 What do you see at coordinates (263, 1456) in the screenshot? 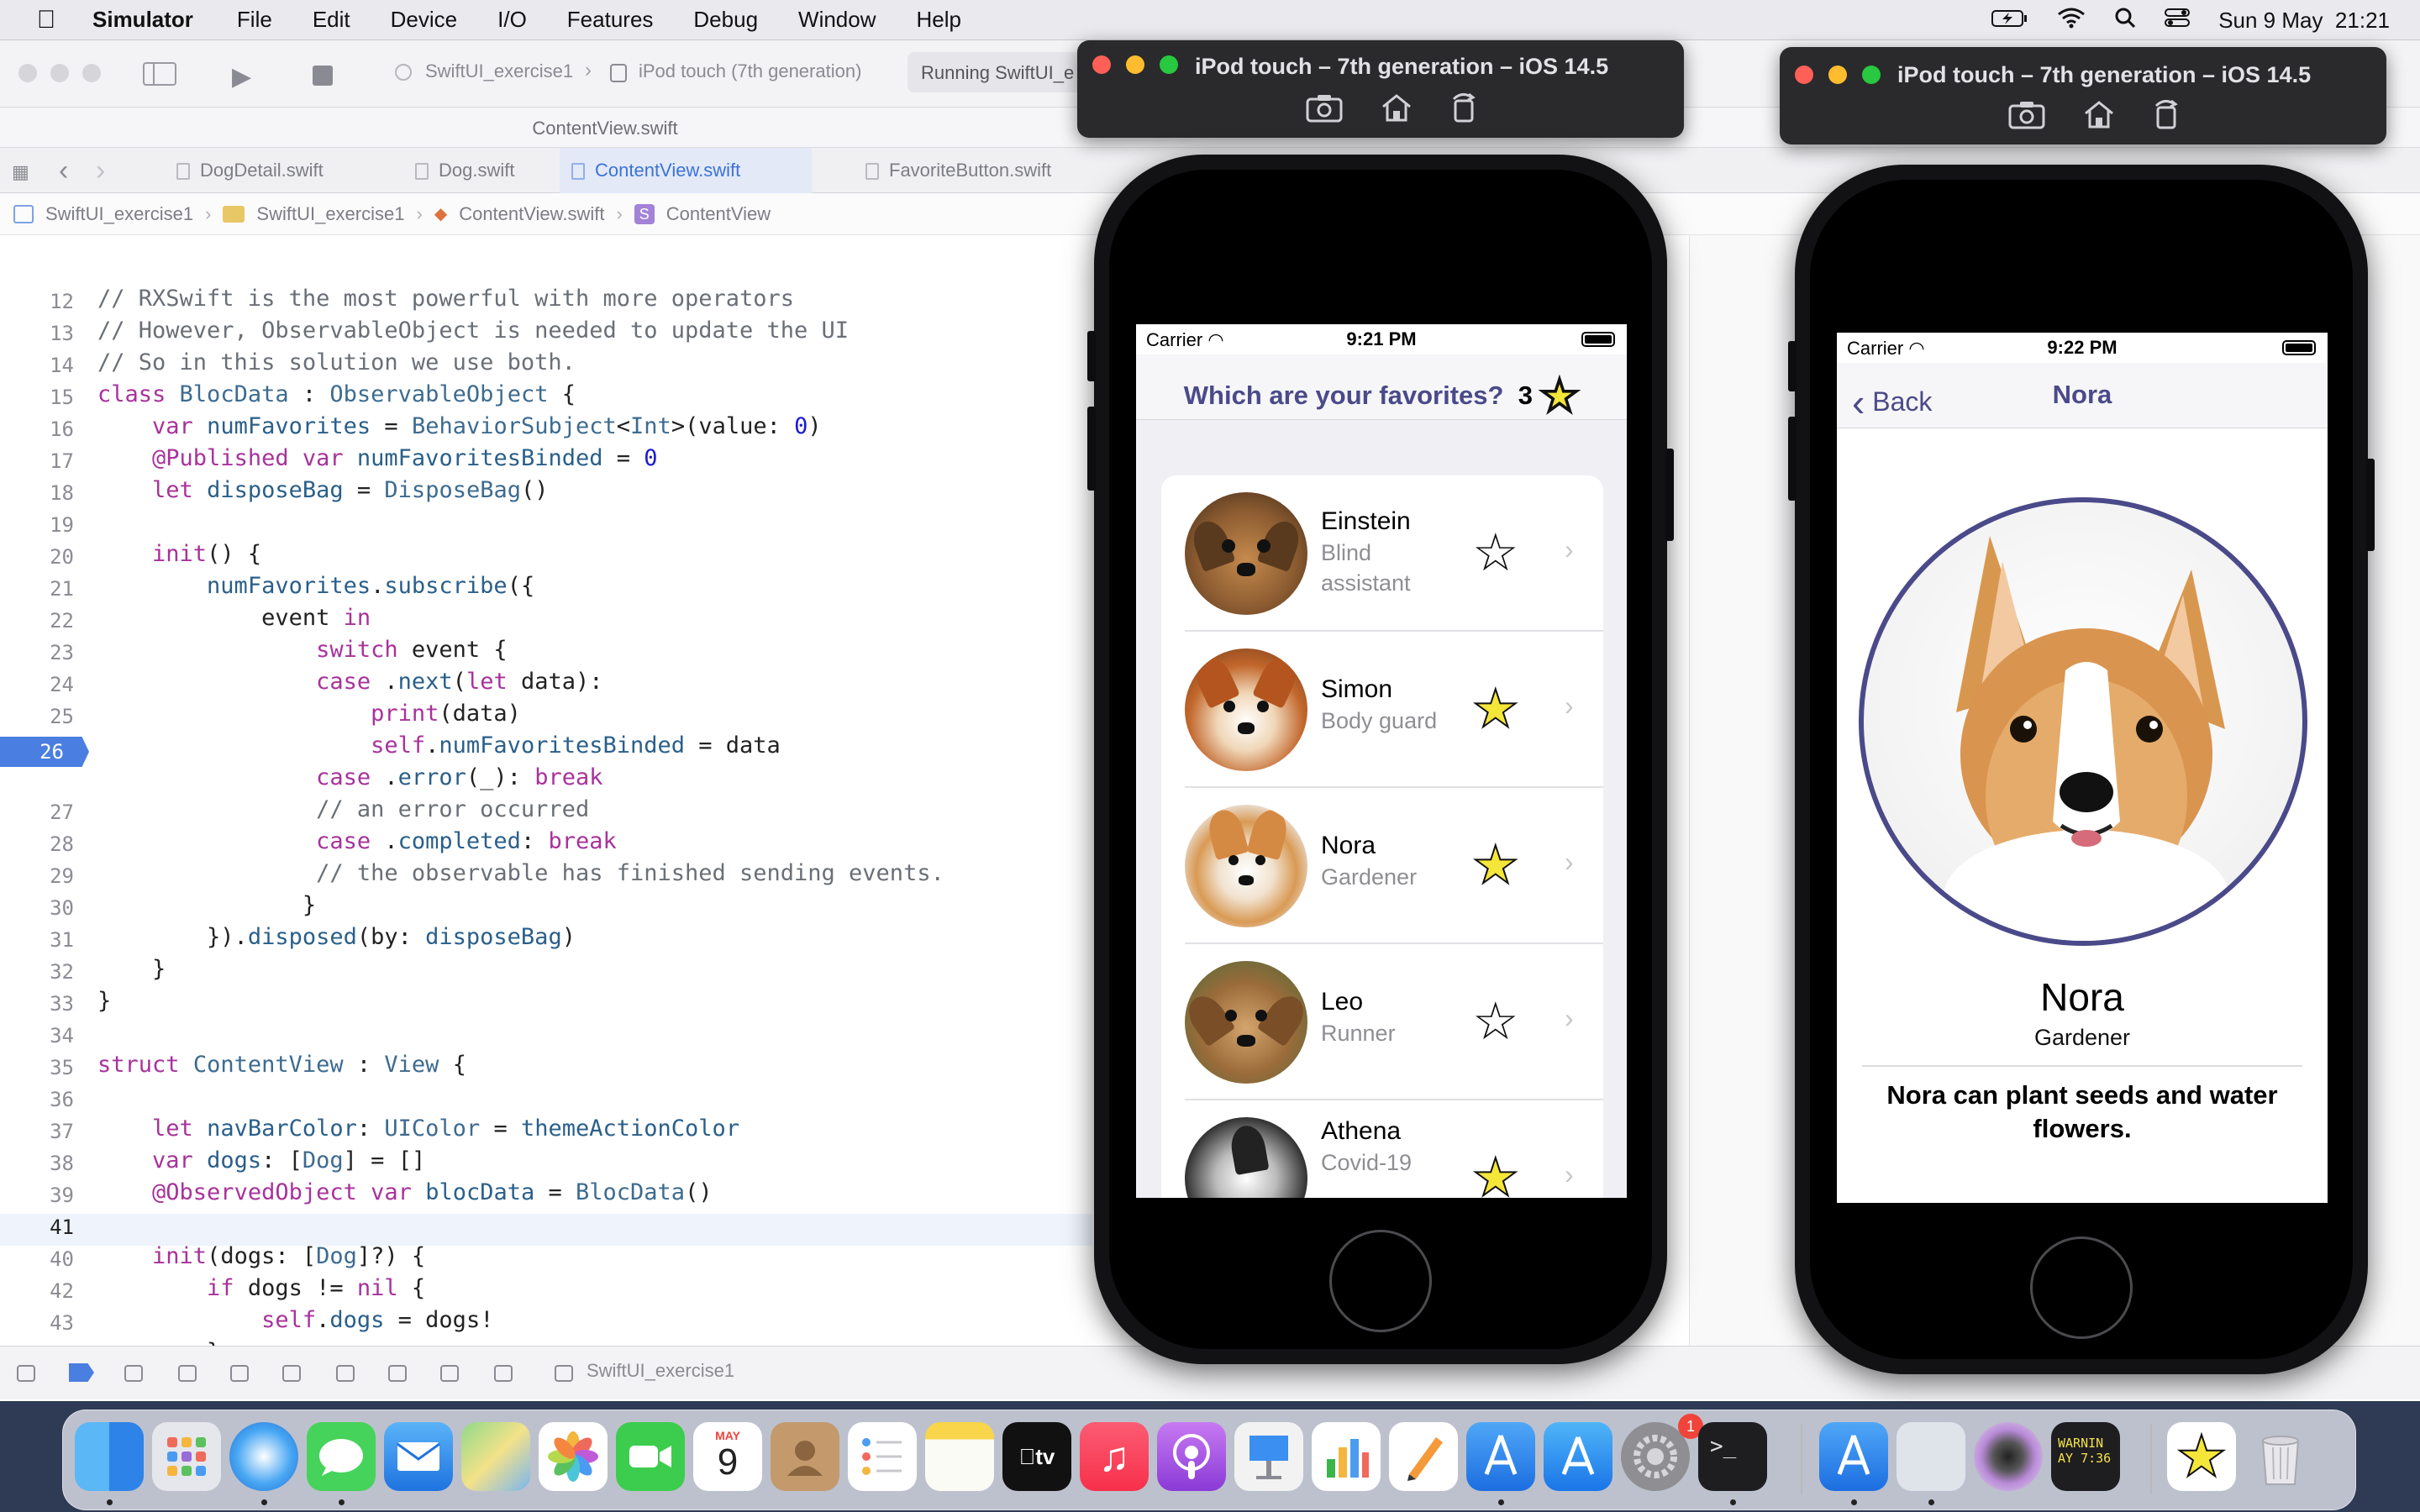
I see `safari-icon` at bounding box center [263, 1456].